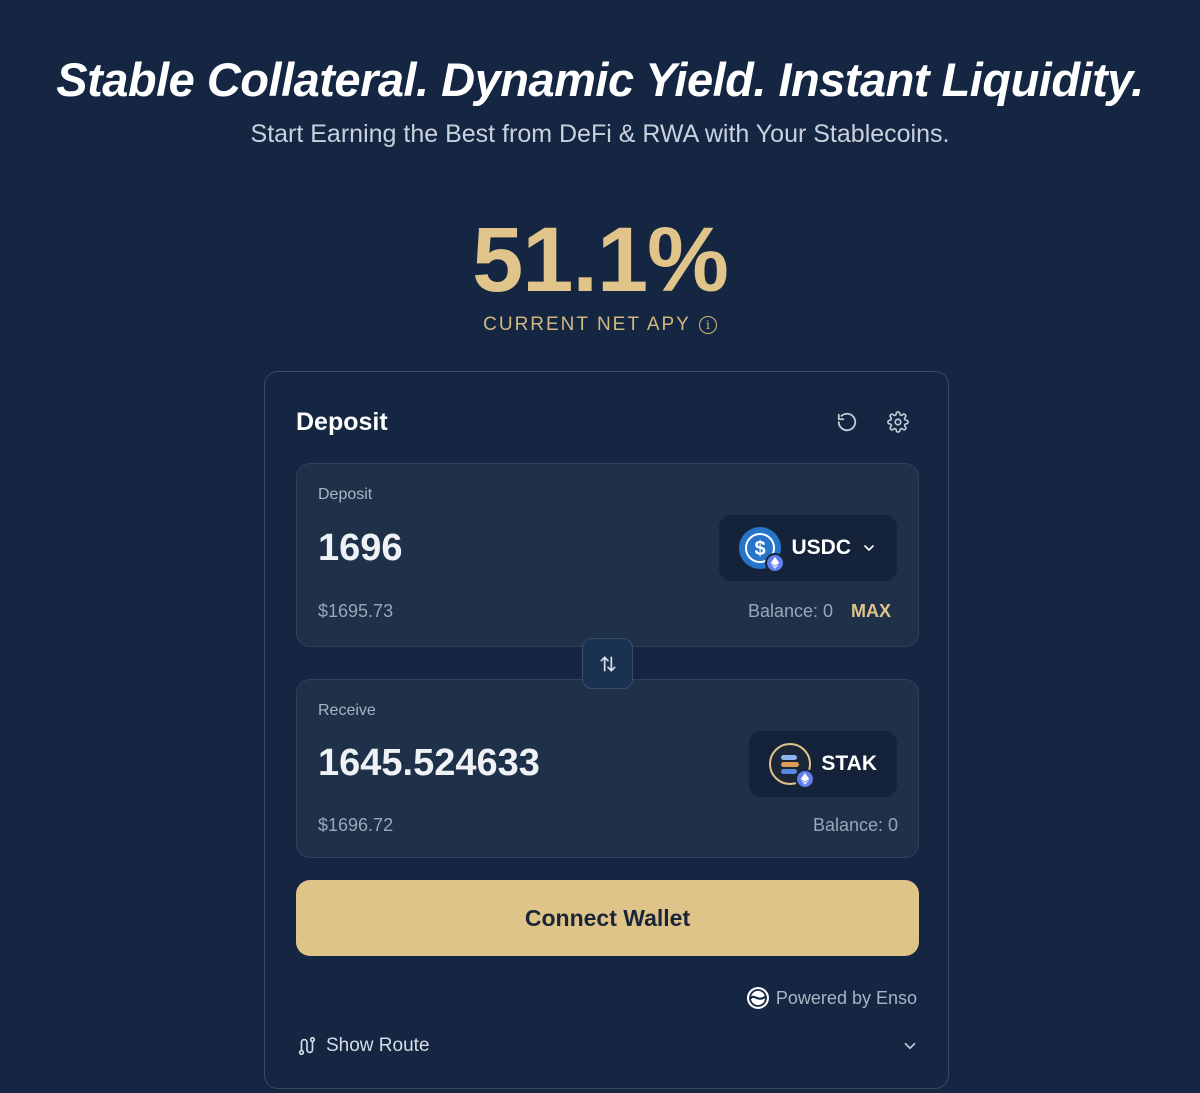 The width and height of the screenshot is (1200, 1093). I want to click on enso-logo-icon, so click(757, 998).